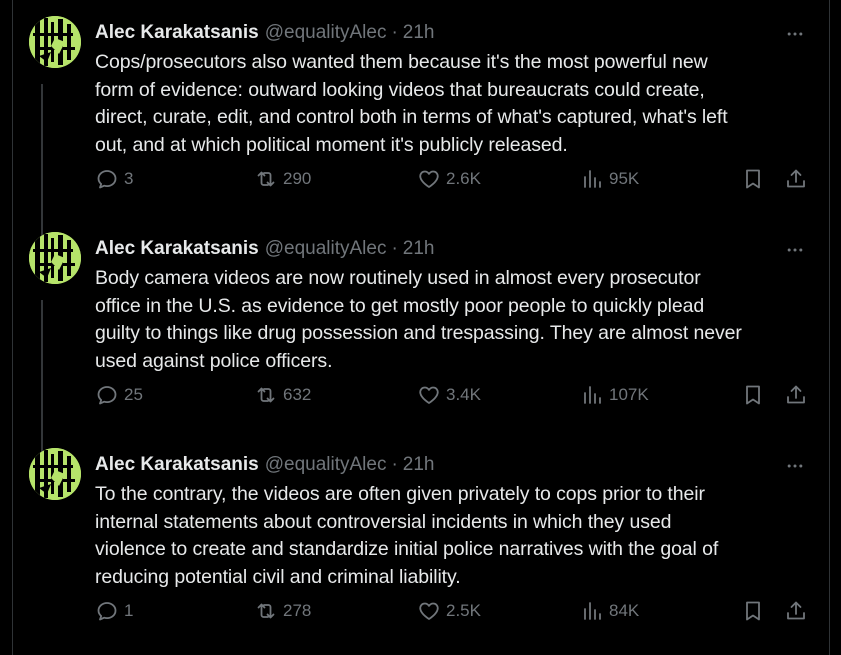  I want to click on reply-button: 3, so click(114, 179).